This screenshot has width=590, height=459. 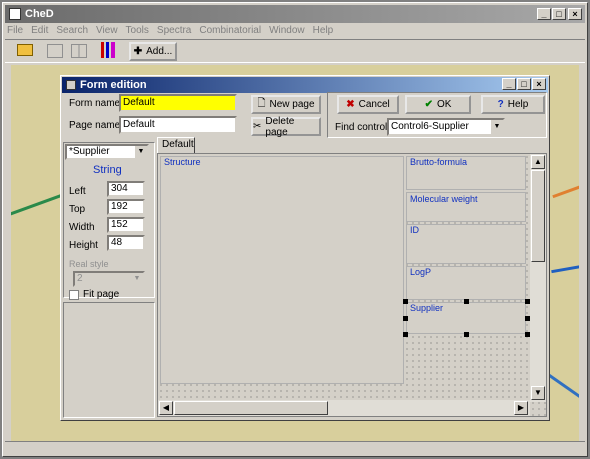 What do you see at coordinates (126, 225) in the screenshot?
I see `width-field: 152` at bounding box center [126, 225].